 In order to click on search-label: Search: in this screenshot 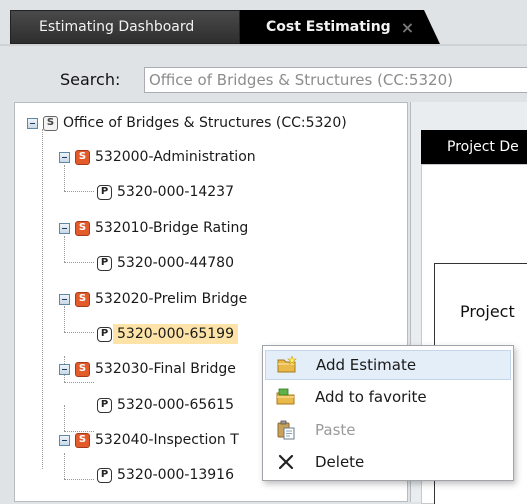, I will do `click(90, 79)`.